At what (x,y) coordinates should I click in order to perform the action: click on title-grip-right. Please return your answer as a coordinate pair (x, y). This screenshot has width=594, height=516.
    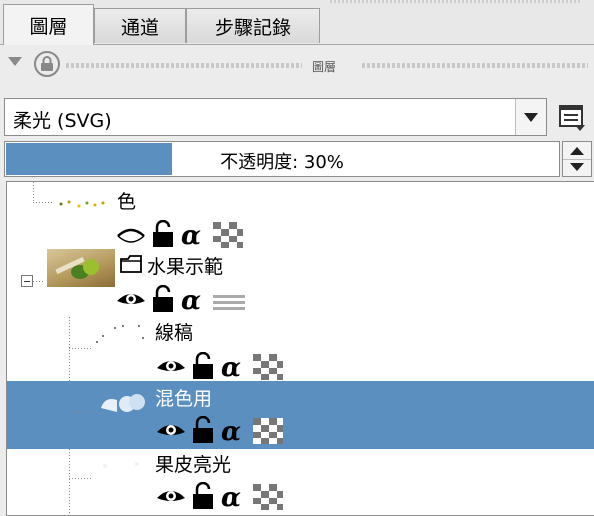
    Looking at the image, I should click on (475, 65).